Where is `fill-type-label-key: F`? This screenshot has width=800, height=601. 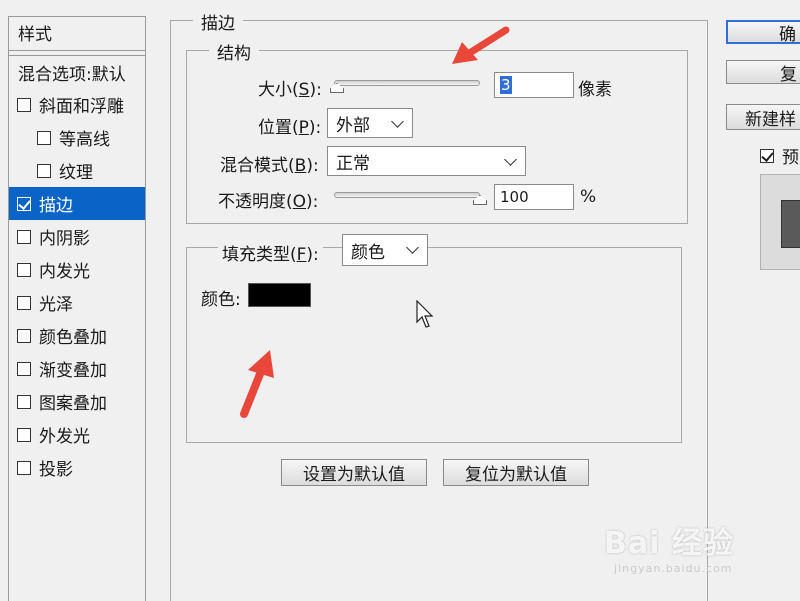 fill-type-label-key: F is located at coordinates (301, 255).